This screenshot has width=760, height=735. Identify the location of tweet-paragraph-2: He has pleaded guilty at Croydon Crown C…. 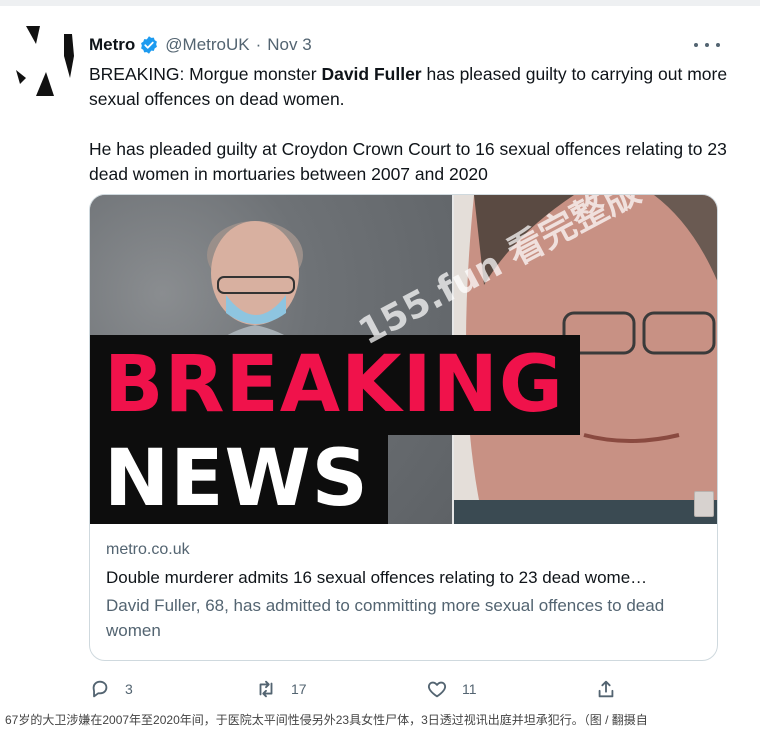
(408, 161).